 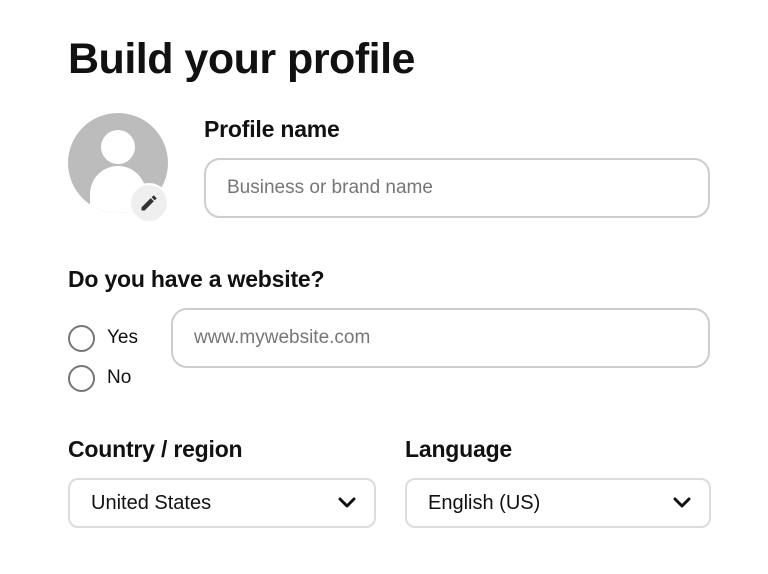 I want to click on profile-name-label: Profile name, so click(x=272, y=129).